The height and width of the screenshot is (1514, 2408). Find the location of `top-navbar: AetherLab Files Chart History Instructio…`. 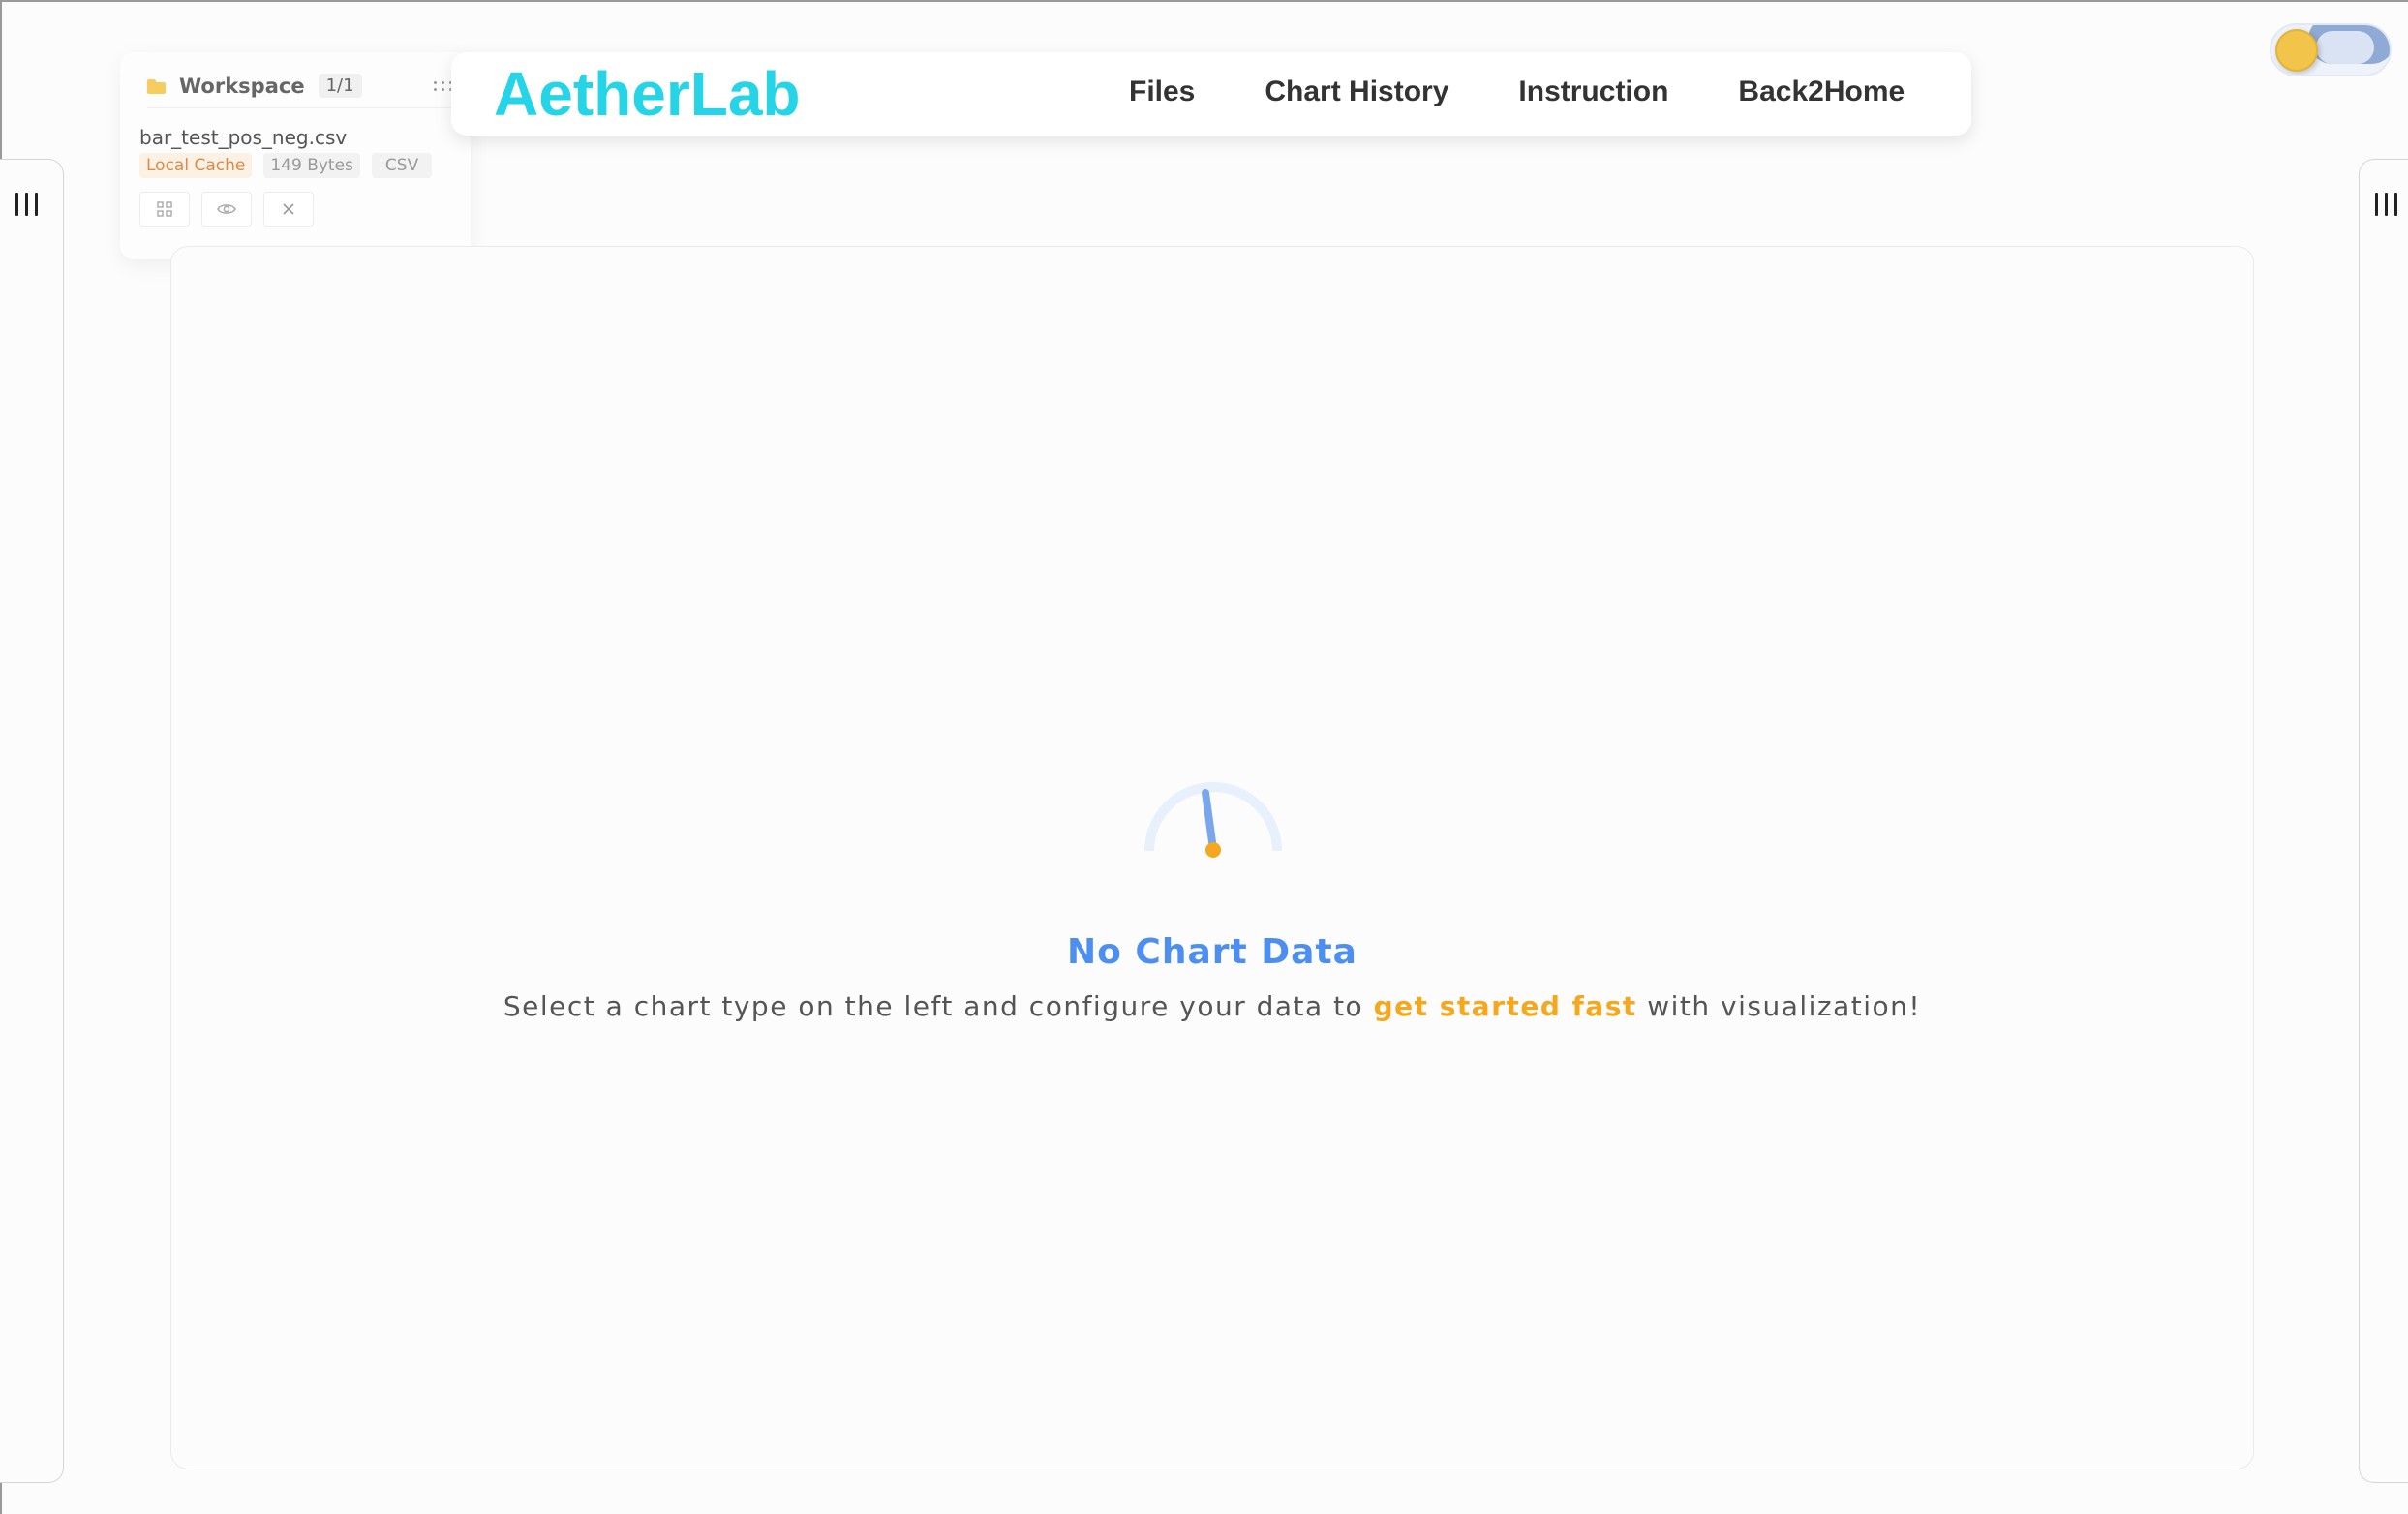

top-navbar: AetherLab Files Chart History Instructio… is located at coordinates (1211, 94).